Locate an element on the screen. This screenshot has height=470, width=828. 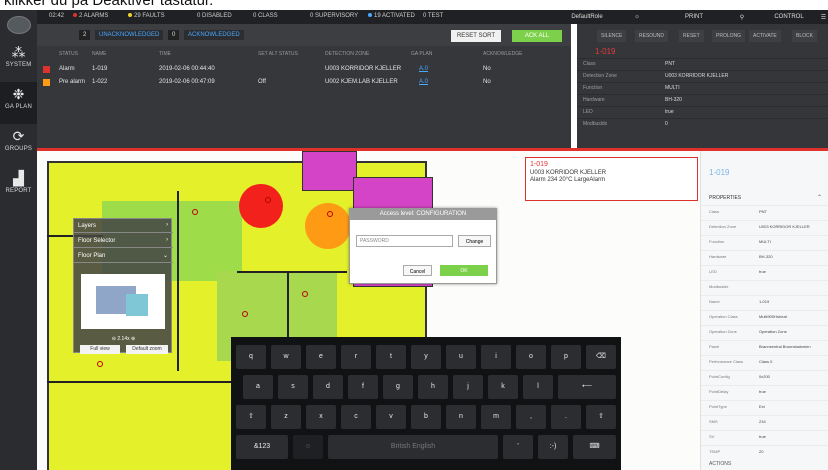
ack-all-button: ACK ALL is located at coordinates (537, 36).